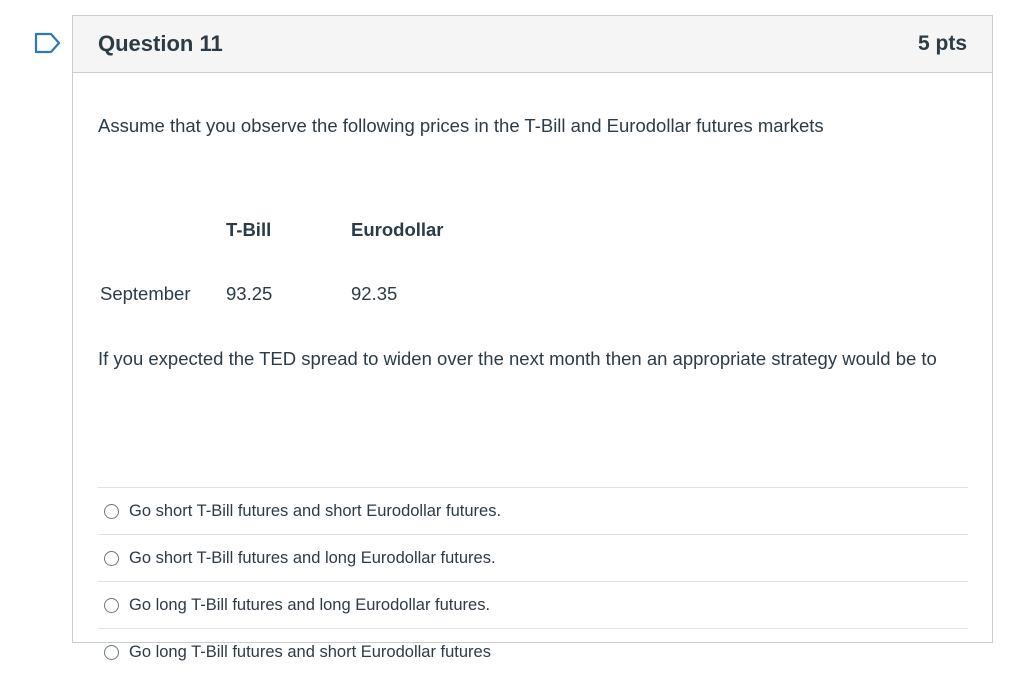 The image size is (1024, 675). What do you see at coordinates (145, 293) in the screenshot?
I see `table-row-label: September` at bounding box center [145, 293].